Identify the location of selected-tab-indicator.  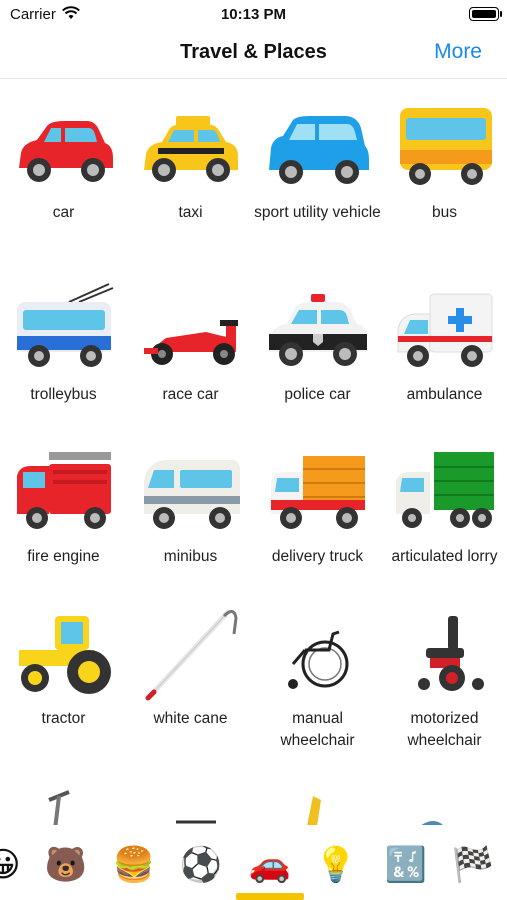
(270, 896).